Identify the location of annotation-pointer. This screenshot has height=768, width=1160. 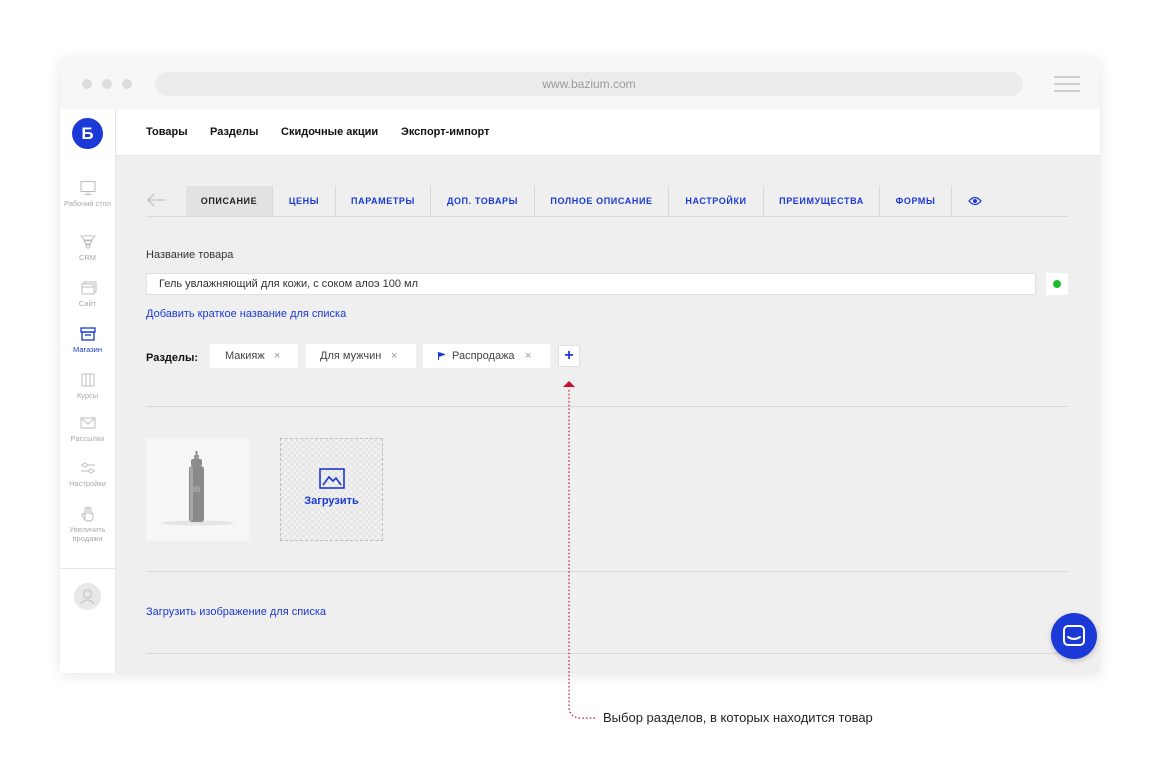
(579, 550).